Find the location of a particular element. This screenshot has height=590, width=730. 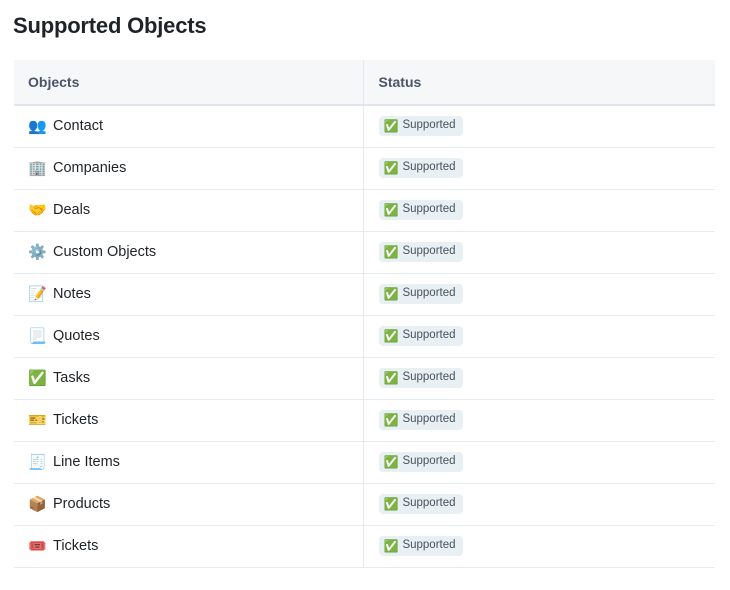

object-cell: 👥 Contact is located at coordinates (188, 126).